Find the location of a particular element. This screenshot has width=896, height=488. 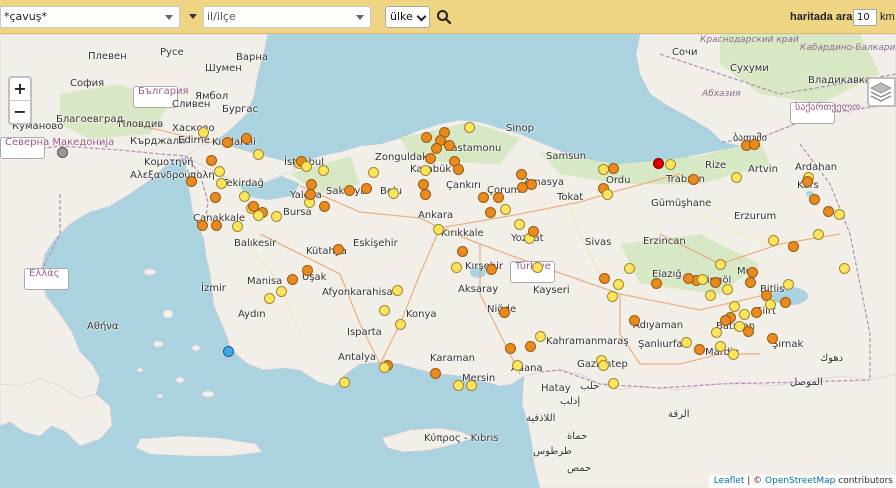

leaflet-link: Leaflet is located at coordinates (729, 481).